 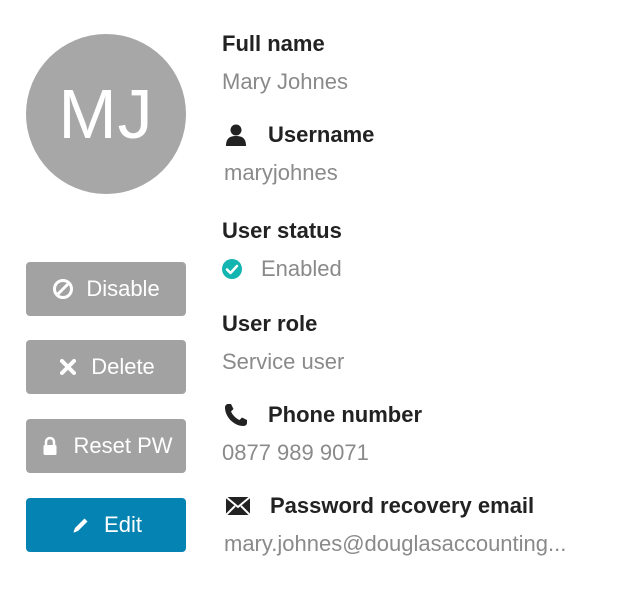 I want to click on avatar-initials: MJ, so click(x=106, y=114).